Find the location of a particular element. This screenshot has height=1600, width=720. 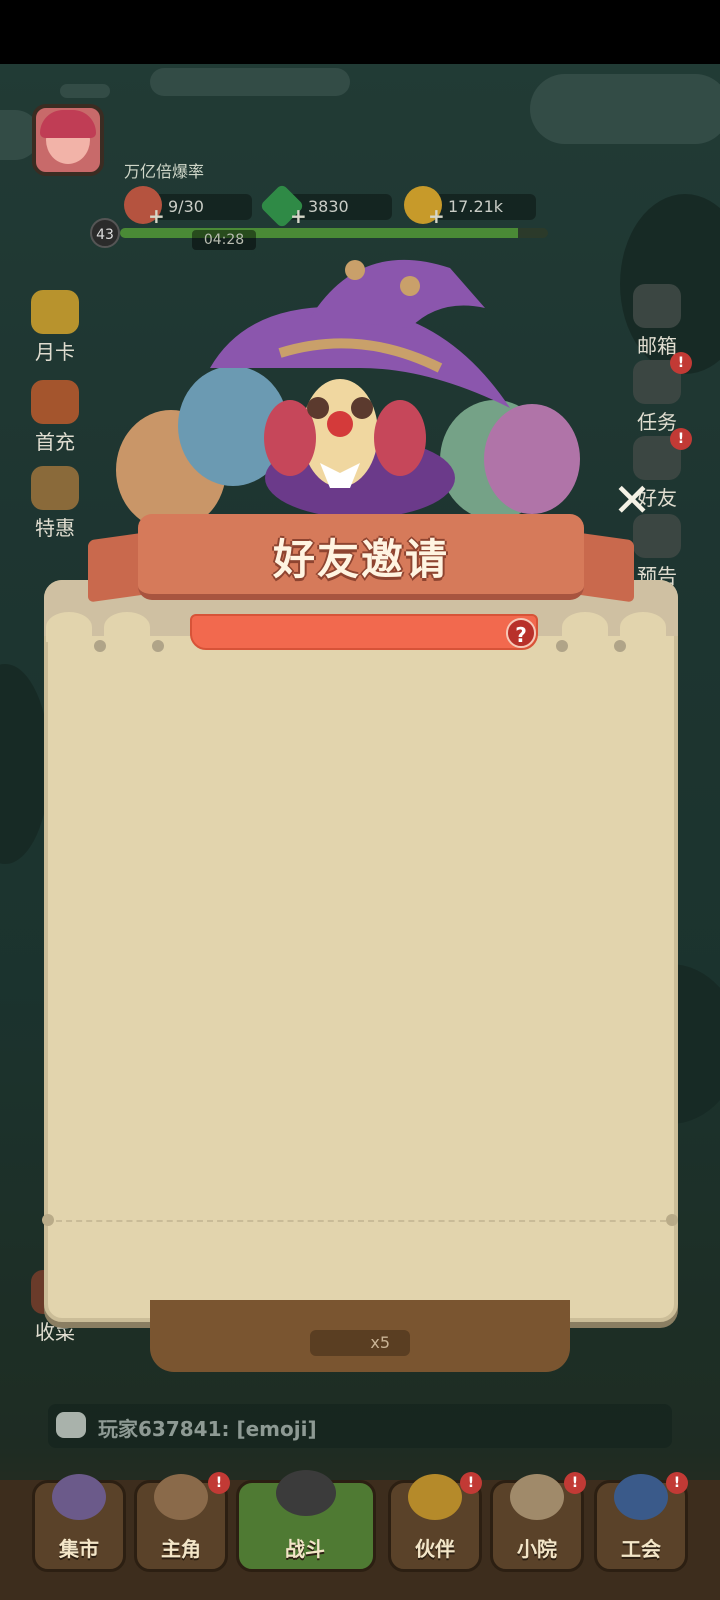

side-item-mailbox: 邮箱 is located at coordinates (657, 321).